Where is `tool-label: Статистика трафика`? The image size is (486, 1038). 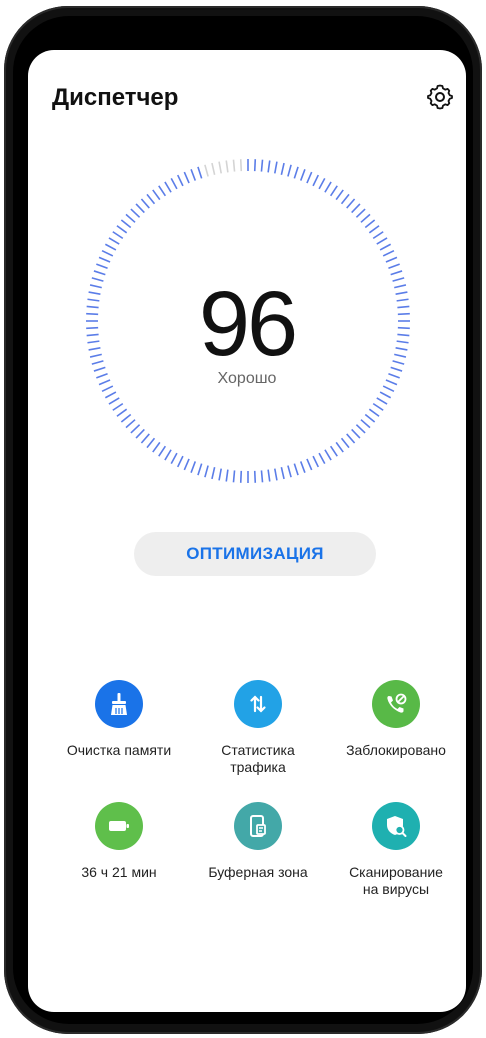 tool-label: Статистика трафика is located at coordinates (258, 758).